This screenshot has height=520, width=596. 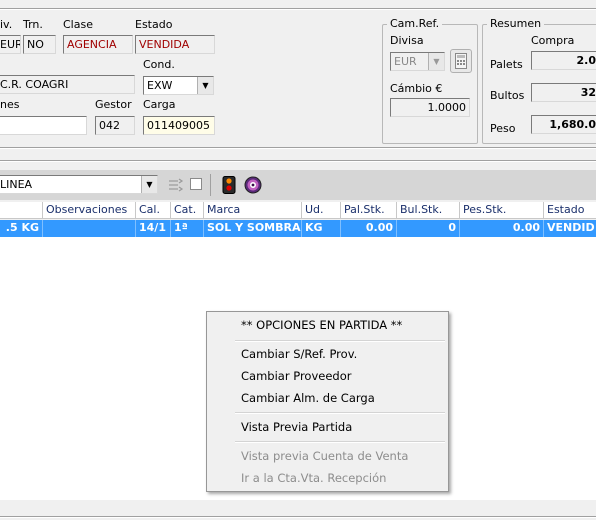 What do you see at coordinates (516, 23) in the screenshot?
I see `resumen-title: Resumen` at bounding box center [516, 23].